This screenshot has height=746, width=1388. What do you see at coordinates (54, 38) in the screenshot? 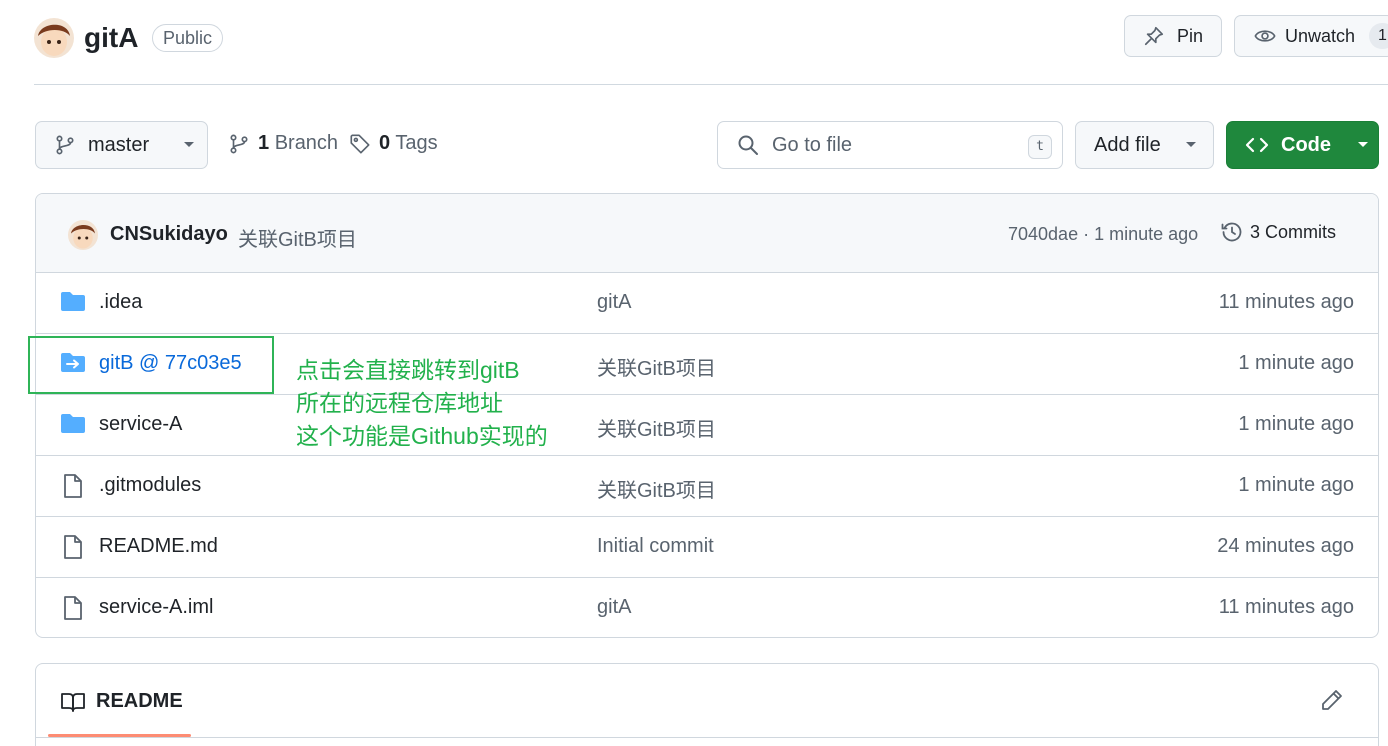
I see `repo-owner-avatar` at bounding box center [54, 38].